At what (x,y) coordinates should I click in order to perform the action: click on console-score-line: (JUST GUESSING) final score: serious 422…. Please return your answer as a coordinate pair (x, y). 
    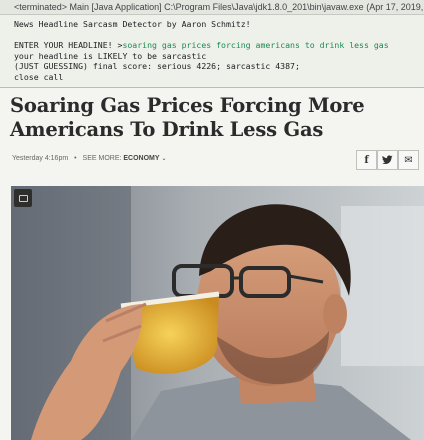
    Looking at the image, I should click on (157, 66).